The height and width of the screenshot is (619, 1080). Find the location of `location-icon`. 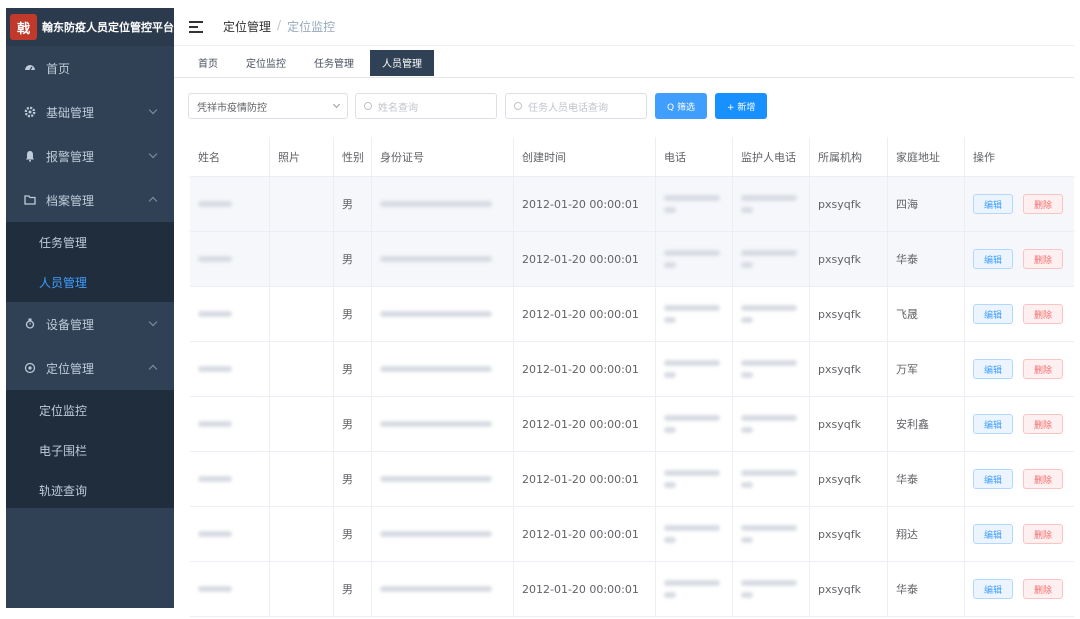

location-icon is located at coordinates (30, 368).